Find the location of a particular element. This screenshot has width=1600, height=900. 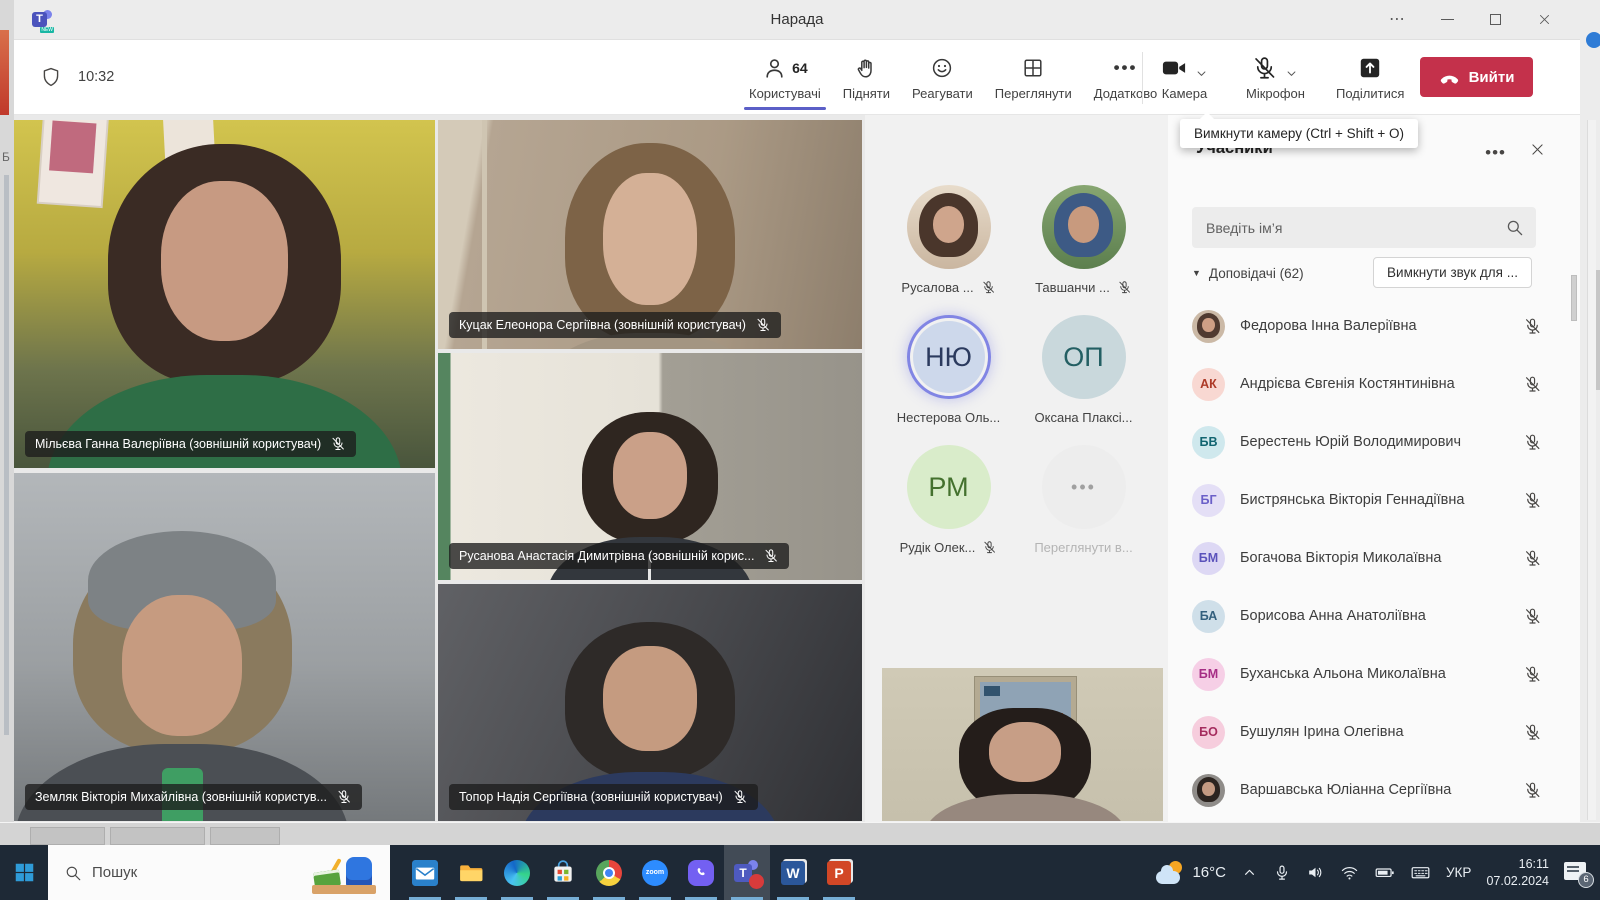

participant-name: Андрієва Євгенія Костянтинівна is located at coordinates (1347, 384).